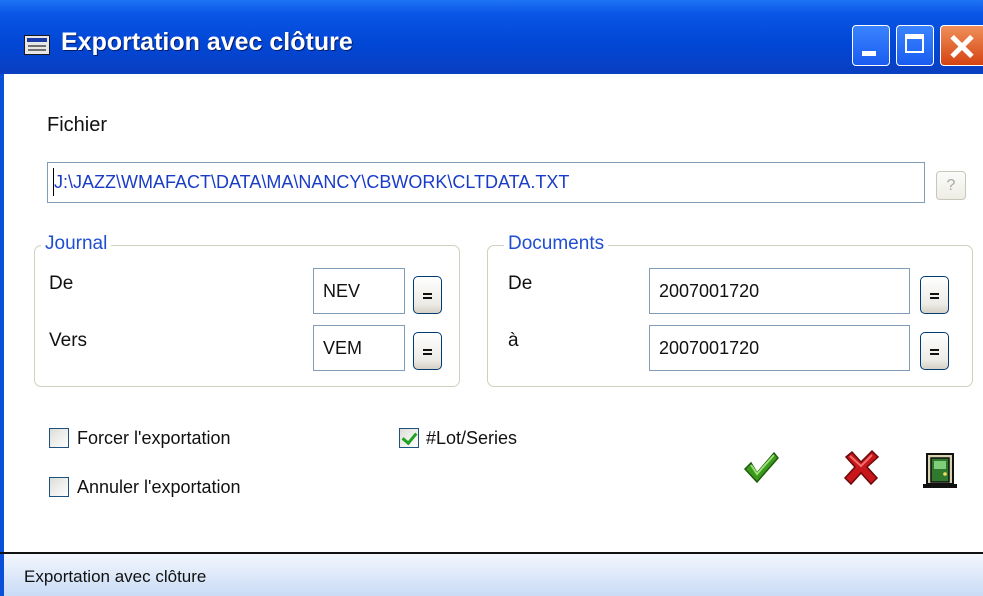 Image resolution: width=983 pixels, height=596 pixels. What do you see at coordinates (934, 351) in the screenshot?
I see `documents-to-lookup-button` at bounding box center [934, 351].